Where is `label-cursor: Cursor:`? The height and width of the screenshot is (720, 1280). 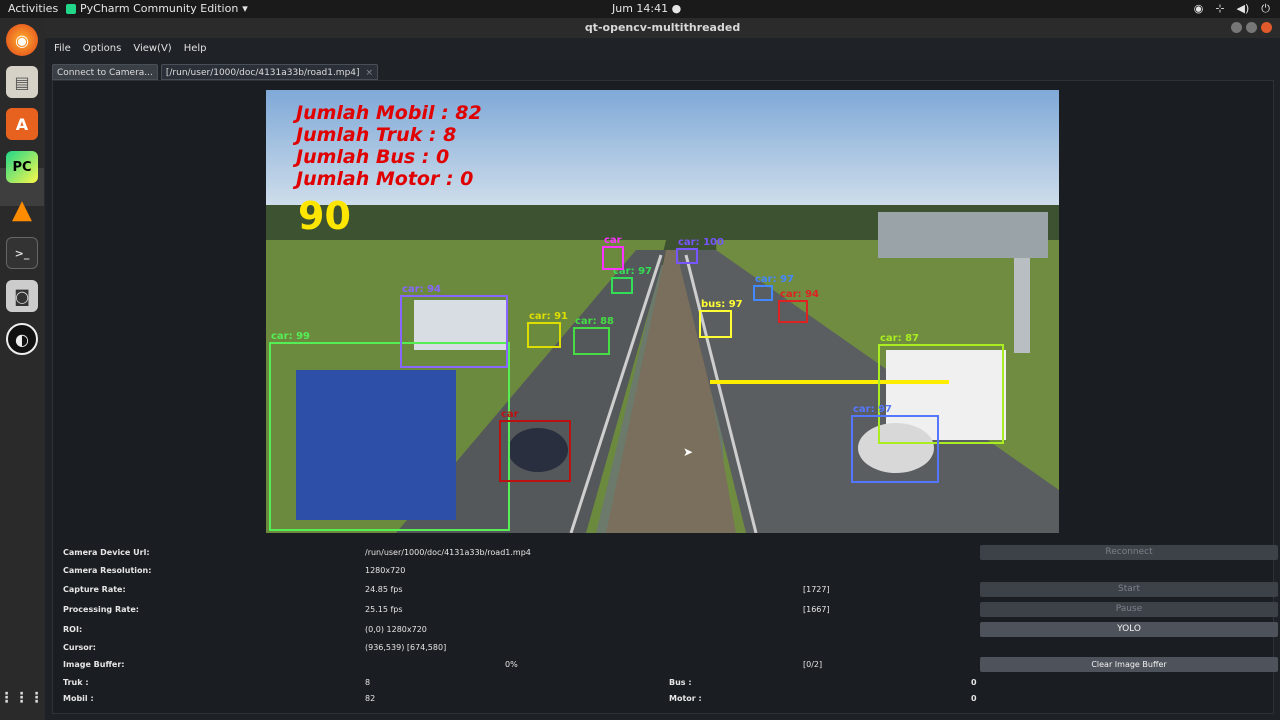
label-cursor: Cursor: is located at coordinates (79, 647).